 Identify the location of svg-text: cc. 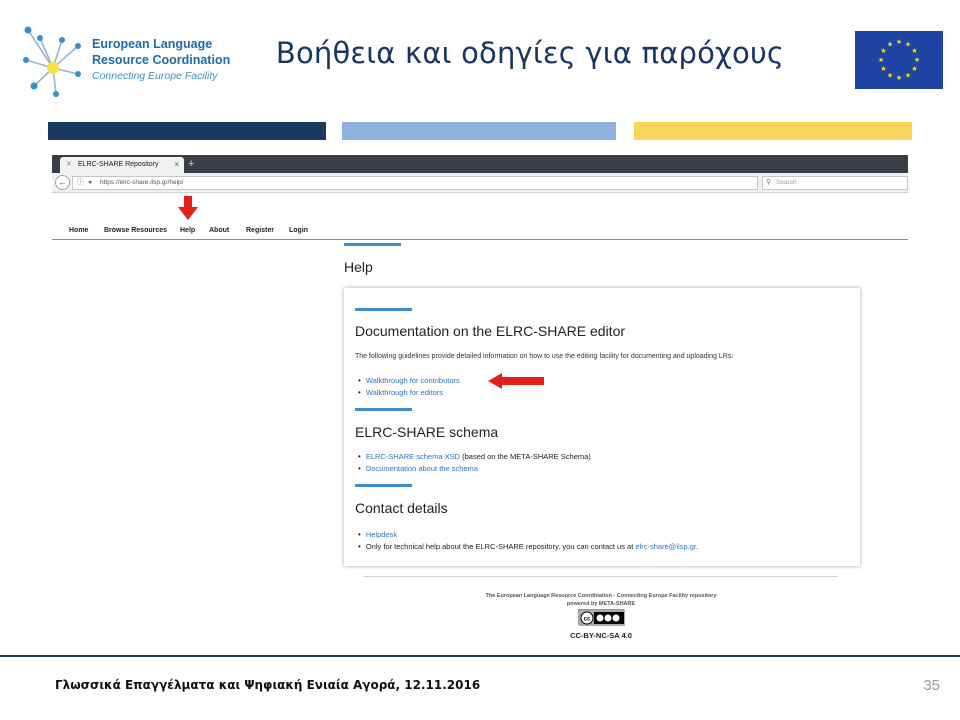
(587, 620).